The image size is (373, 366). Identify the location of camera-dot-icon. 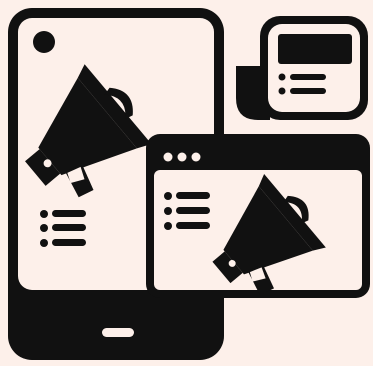
(44, 42).